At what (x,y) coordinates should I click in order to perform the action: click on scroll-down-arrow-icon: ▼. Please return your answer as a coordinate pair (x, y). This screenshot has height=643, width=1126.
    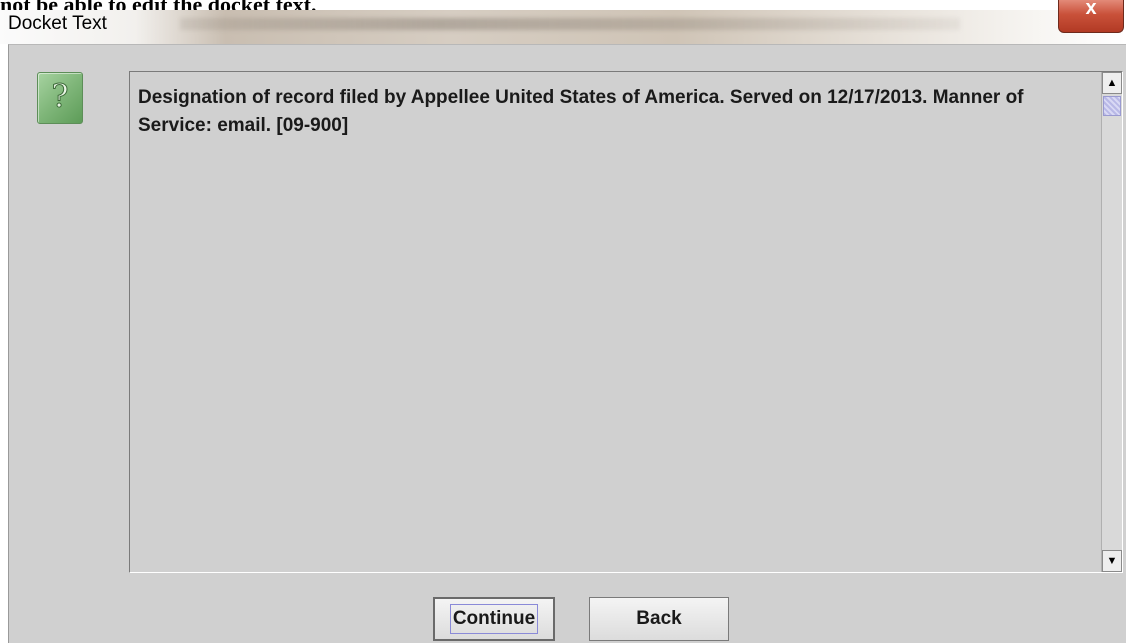
    Looking at the image, I should click on (1112, 561).